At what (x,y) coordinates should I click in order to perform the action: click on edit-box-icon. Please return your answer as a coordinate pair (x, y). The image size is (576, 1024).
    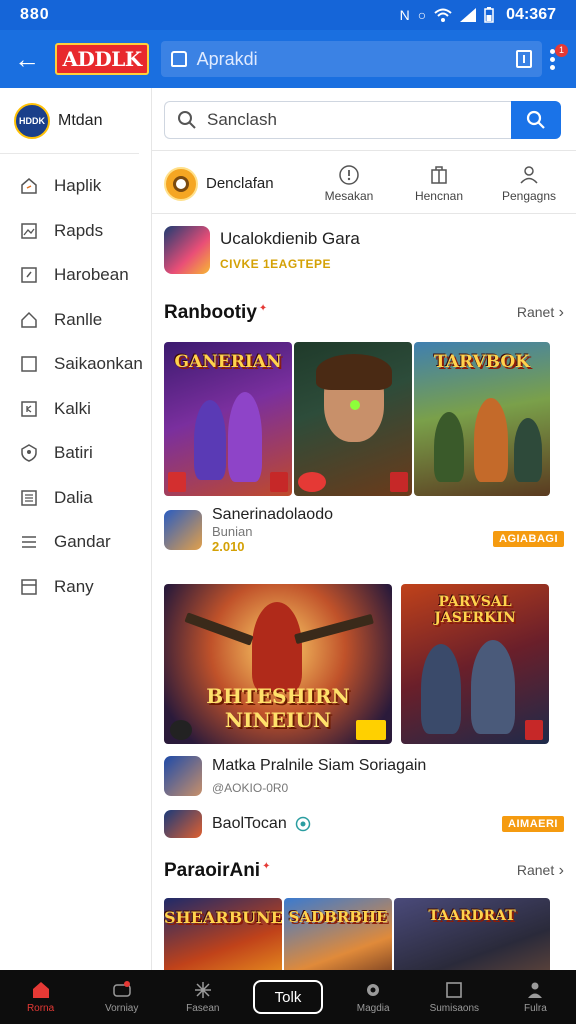
    Looking at the image, I should click on (29, 275).